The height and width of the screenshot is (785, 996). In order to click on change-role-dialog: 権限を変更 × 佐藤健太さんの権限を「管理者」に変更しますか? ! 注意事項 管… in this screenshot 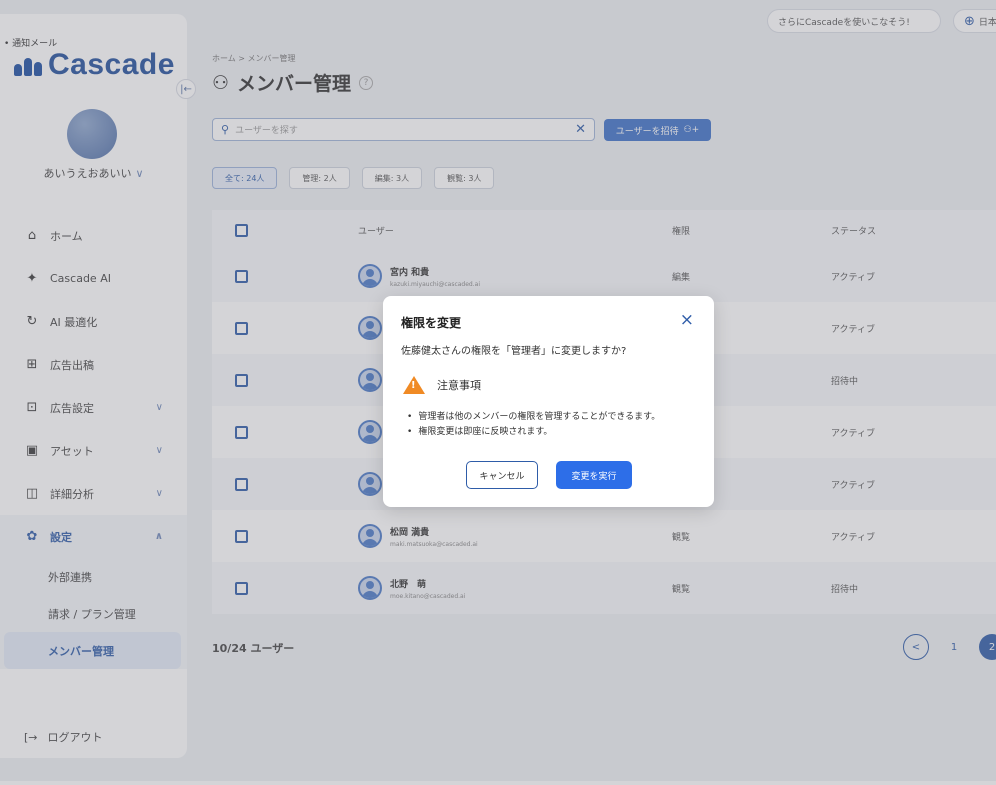, I will do `click(548, 401)`.